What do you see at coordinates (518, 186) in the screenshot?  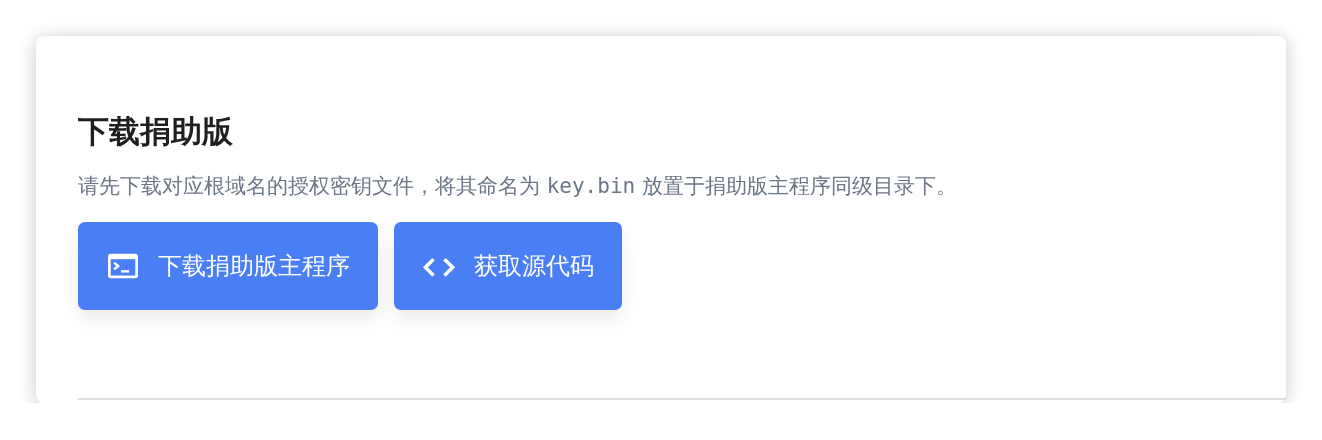 I see `description-text: 请先下载对应根域名的授权密钥文件，将其命名为 key.bin 放置于捐助版主程序同级目录下。` at bounding box center [518, 186].